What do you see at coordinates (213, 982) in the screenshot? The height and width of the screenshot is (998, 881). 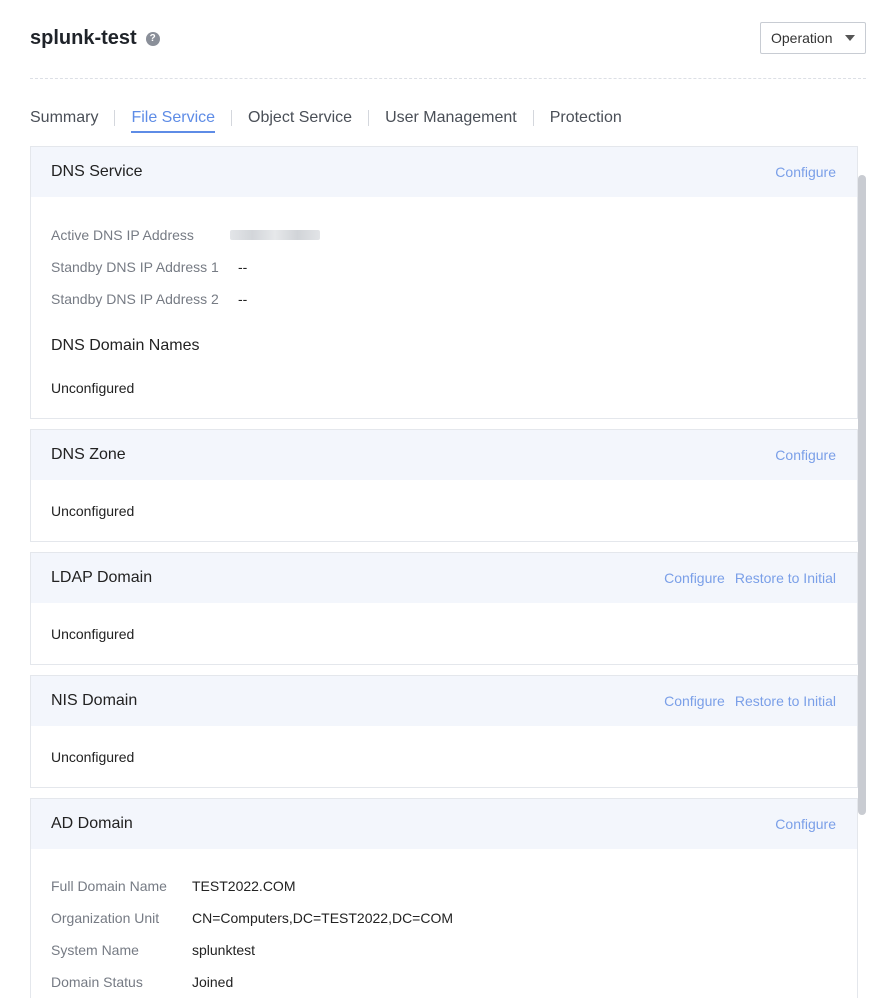 I see `ad-field-value: Joined` at bounding box center [213, 982].